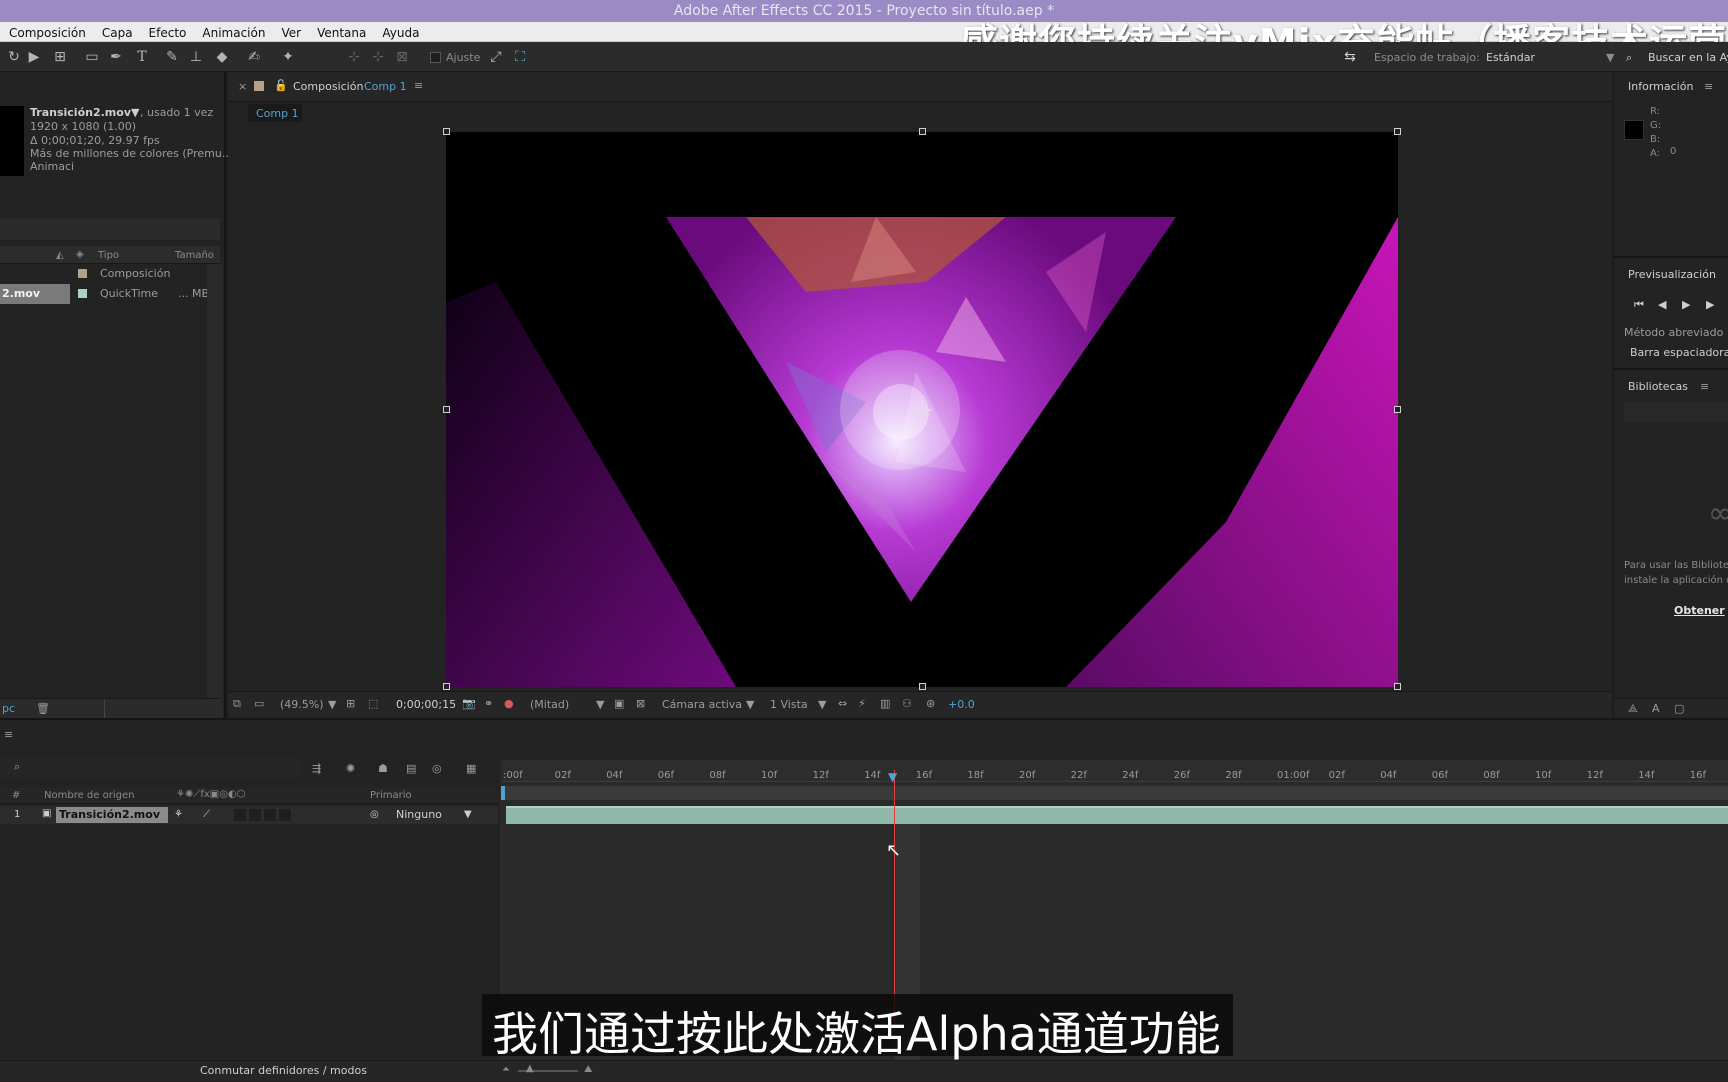  What do you see at coordinates (503, 793) in the screenshot?
I see `work-area-start-handle` at bounding box center [503, 793].